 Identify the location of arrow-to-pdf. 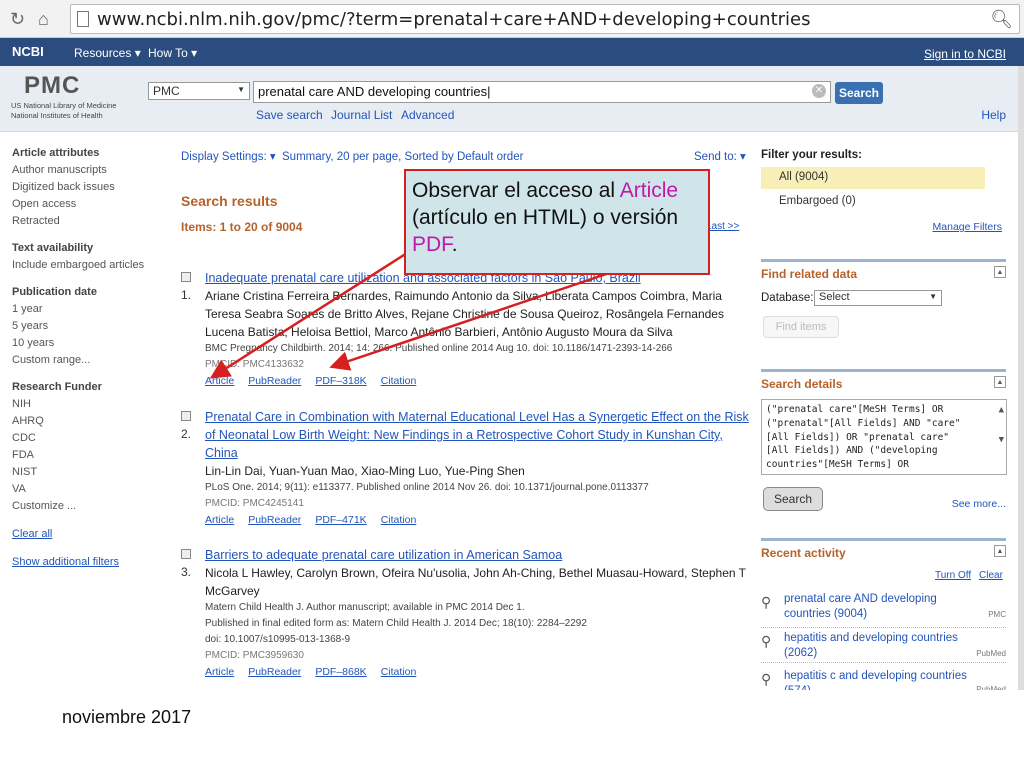
(481, 317).